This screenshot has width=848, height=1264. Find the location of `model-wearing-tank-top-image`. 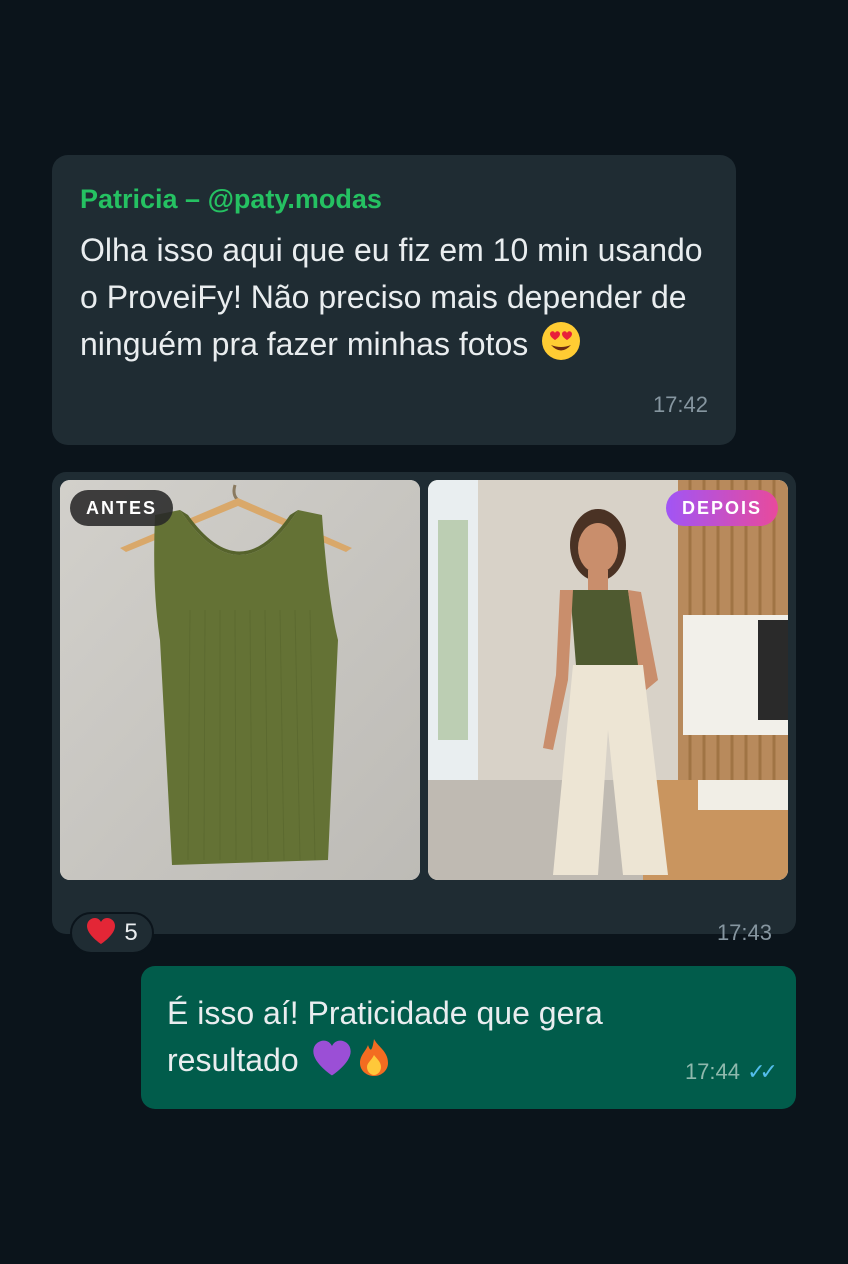

model-wearing-tank-top-image is located at coordinates (608, 680).